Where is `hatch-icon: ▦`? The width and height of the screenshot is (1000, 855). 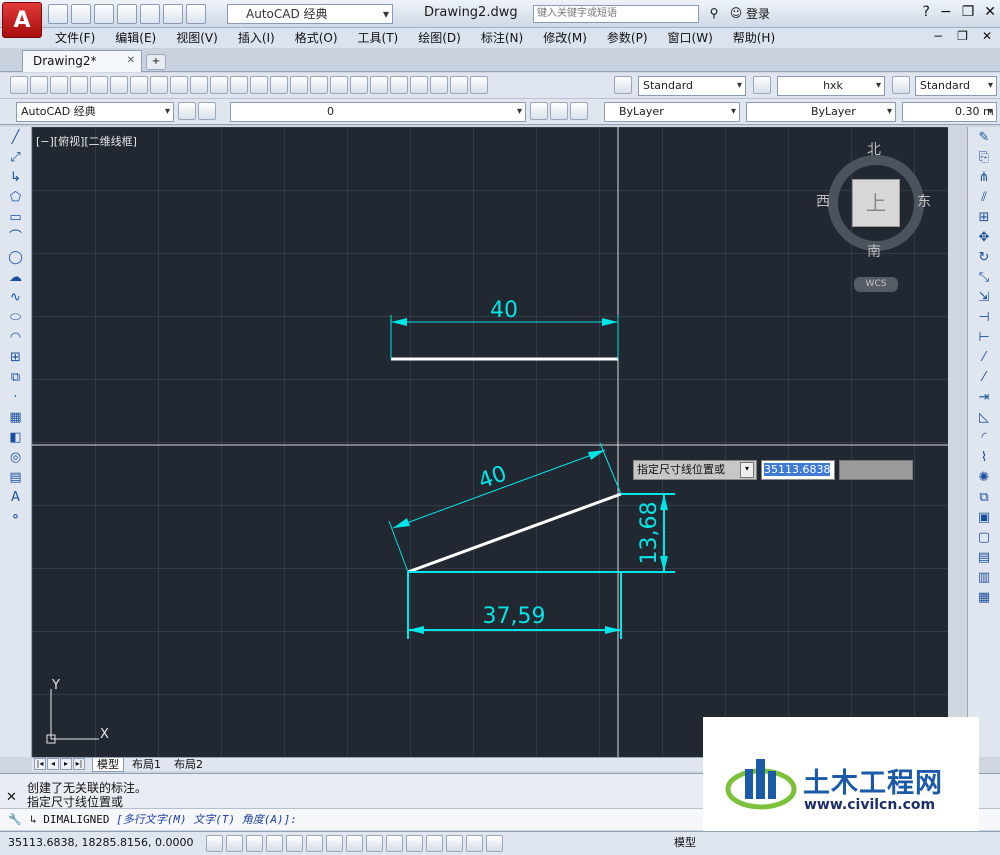 hatch-icon: ▦ is located at coordinates (16, 418).